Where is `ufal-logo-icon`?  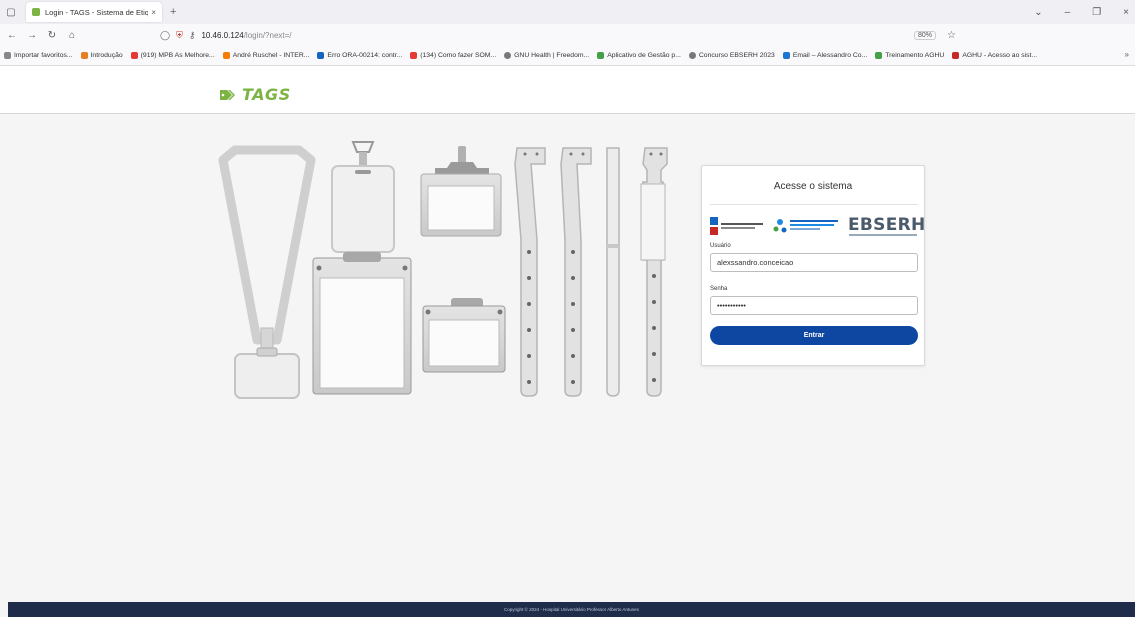
ufal-logo-icon is located at coordinates (736, 226).